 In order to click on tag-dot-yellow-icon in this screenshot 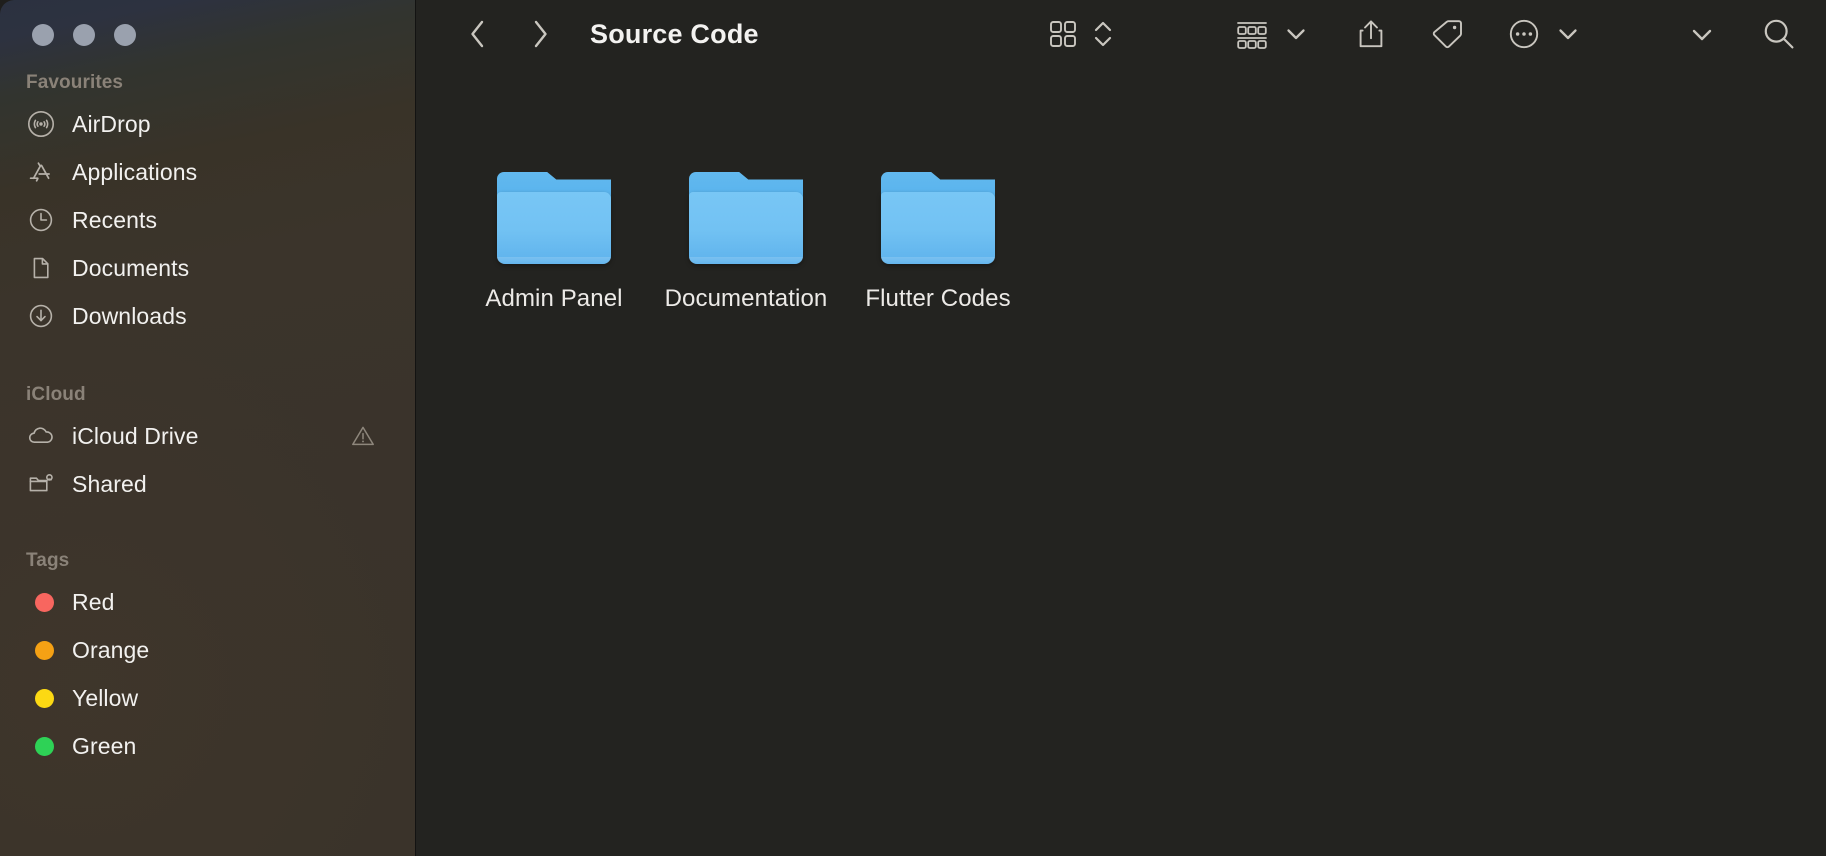, I will do `click(41, 698)`.